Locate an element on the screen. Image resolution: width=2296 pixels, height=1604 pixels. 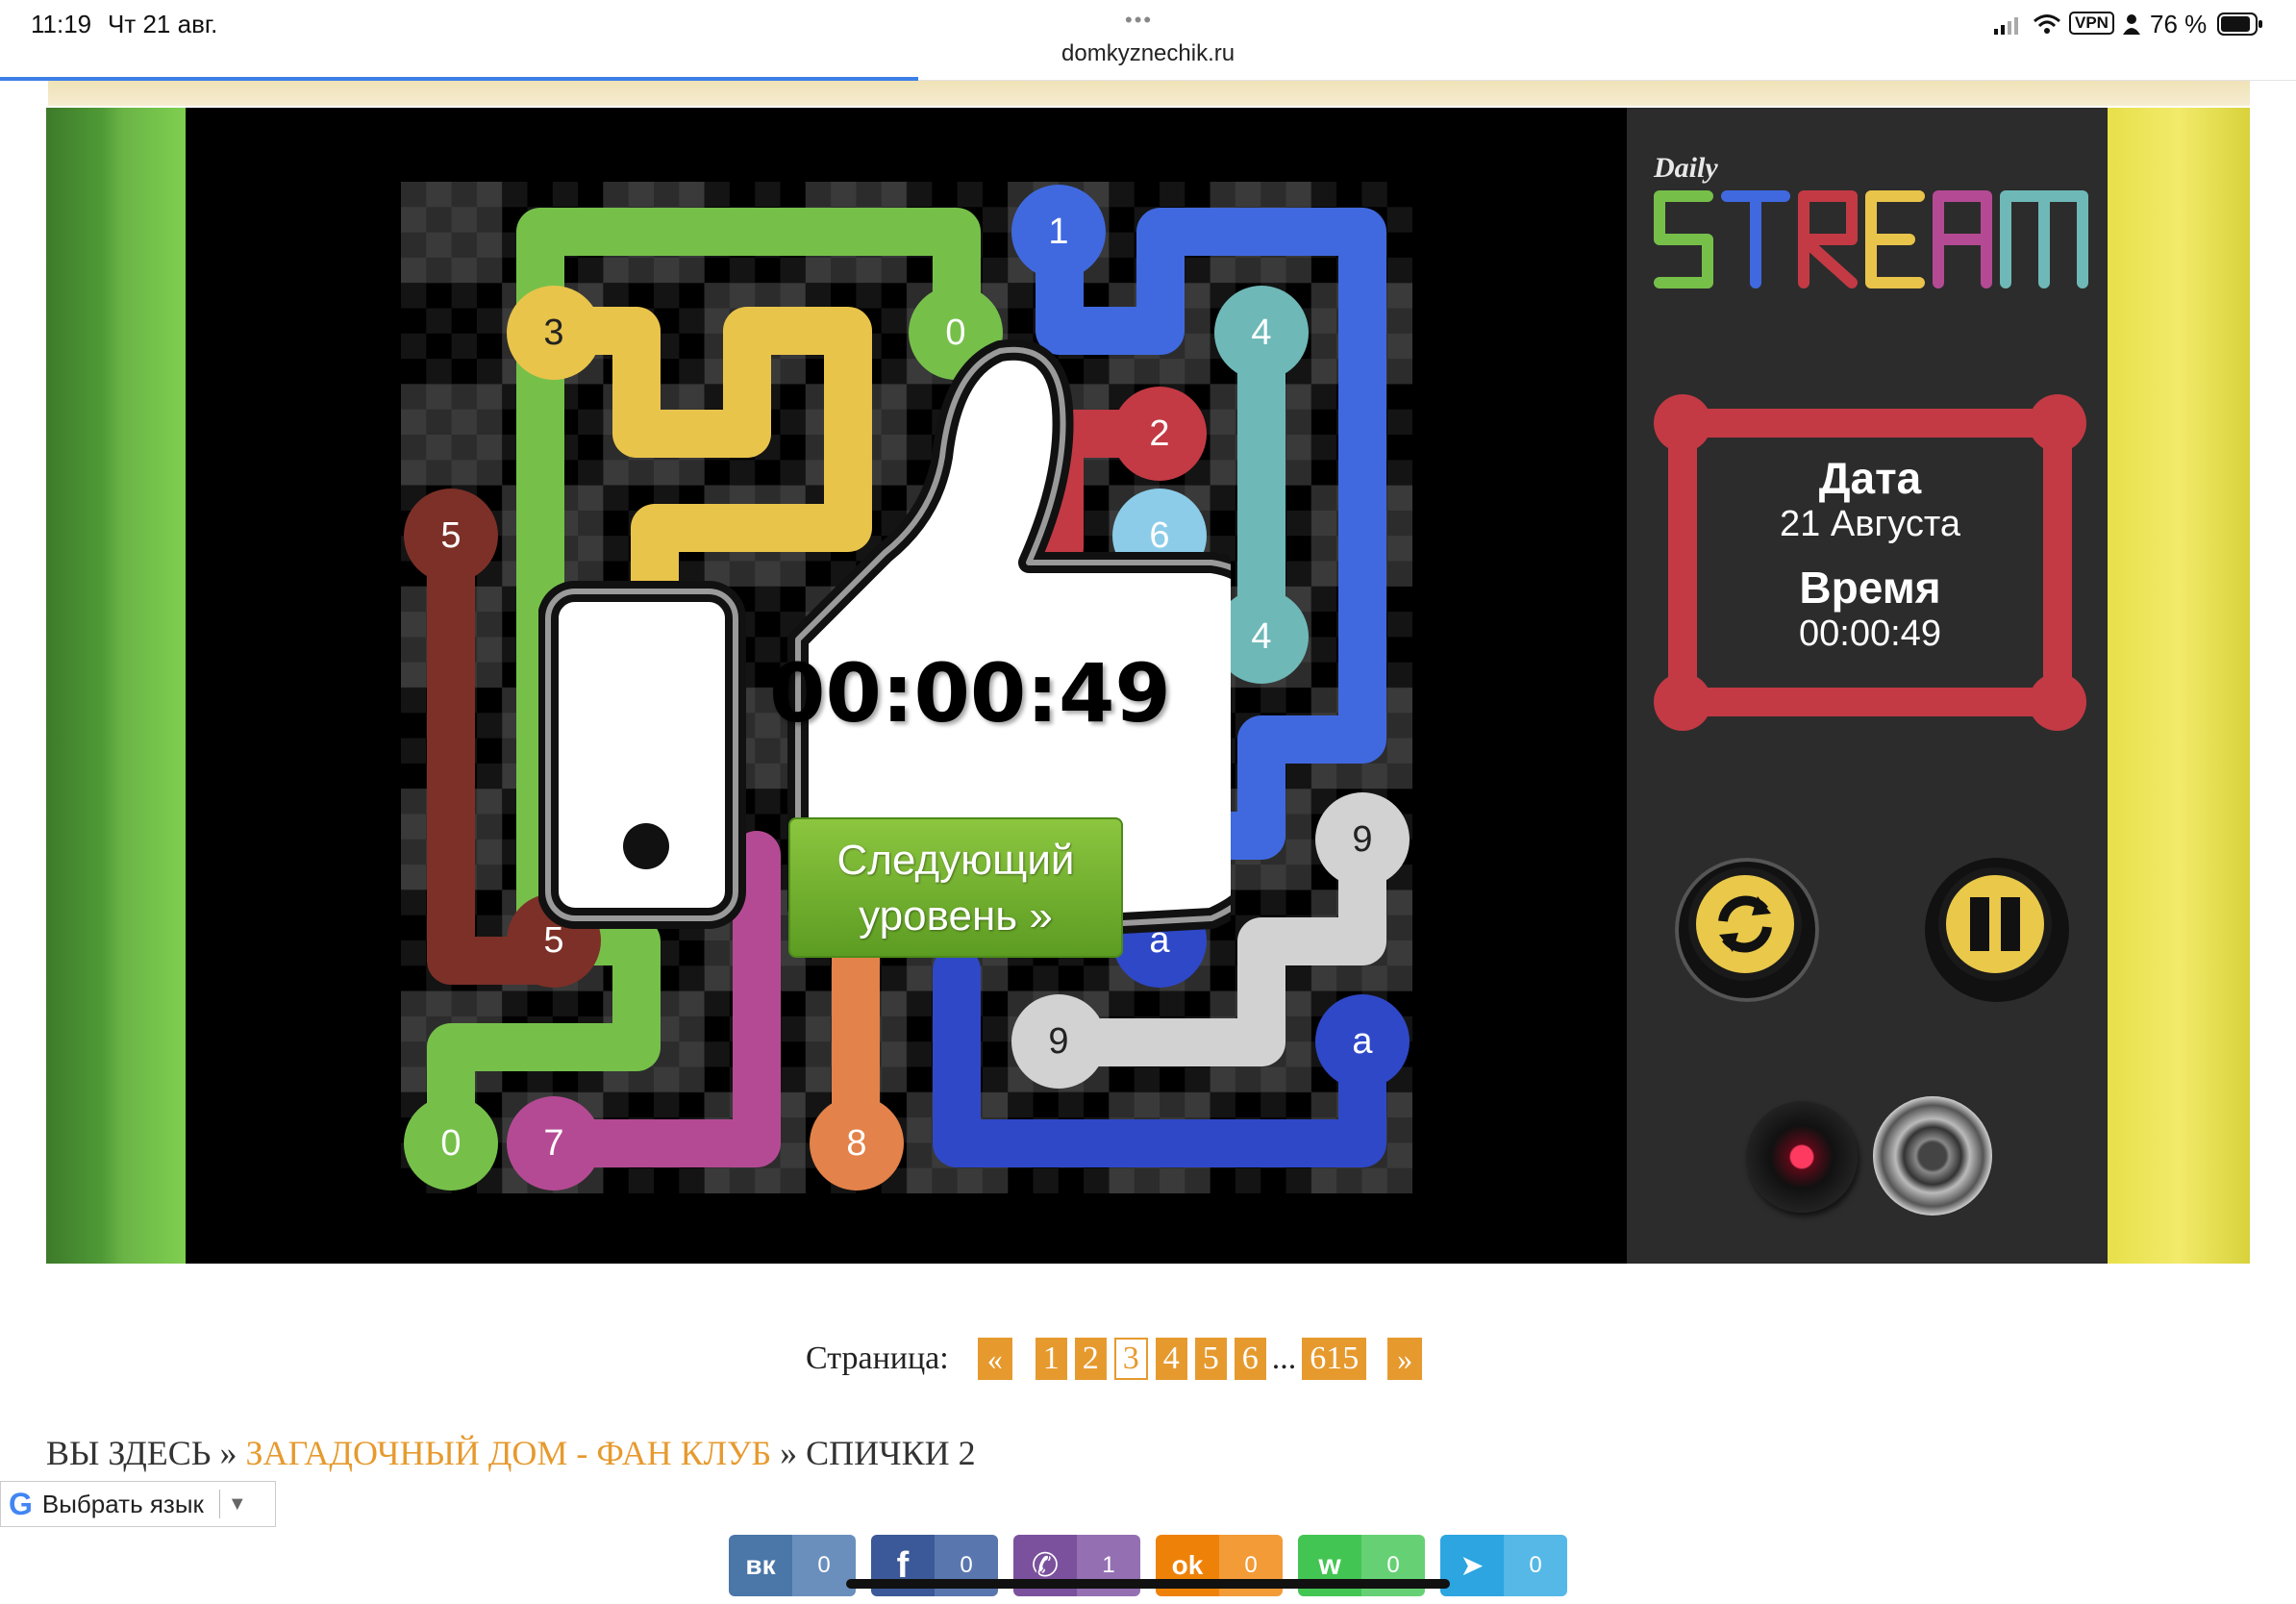
telegram-icon: ➤ is located at coordinates (1472, 1565).